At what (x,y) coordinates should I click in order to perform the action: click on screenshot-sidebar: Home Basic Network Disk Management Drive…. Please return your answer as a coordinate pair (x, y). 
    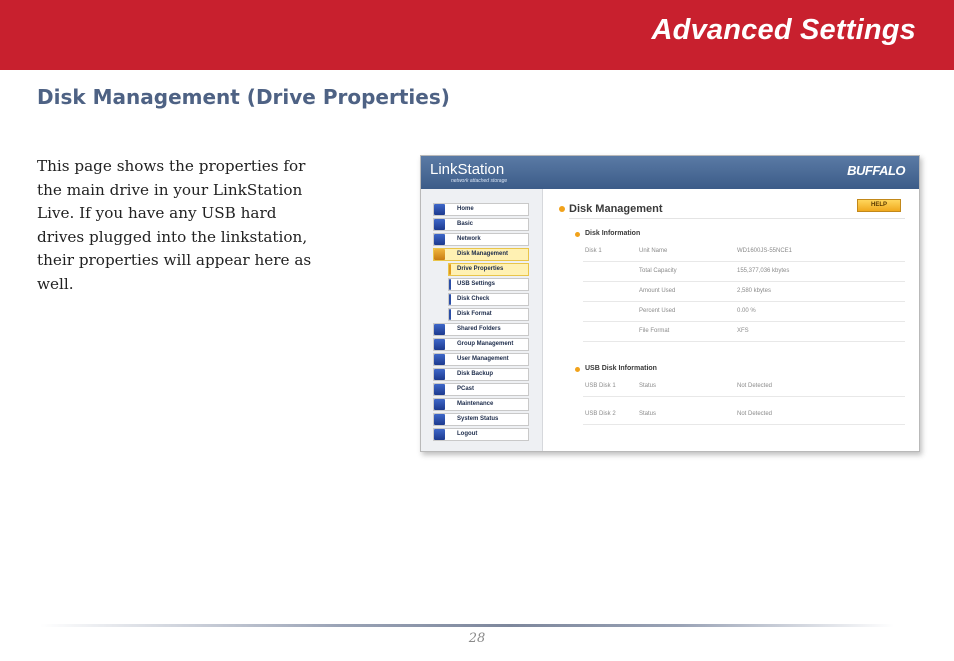
    Looking at the image, I should click on (482, 320).